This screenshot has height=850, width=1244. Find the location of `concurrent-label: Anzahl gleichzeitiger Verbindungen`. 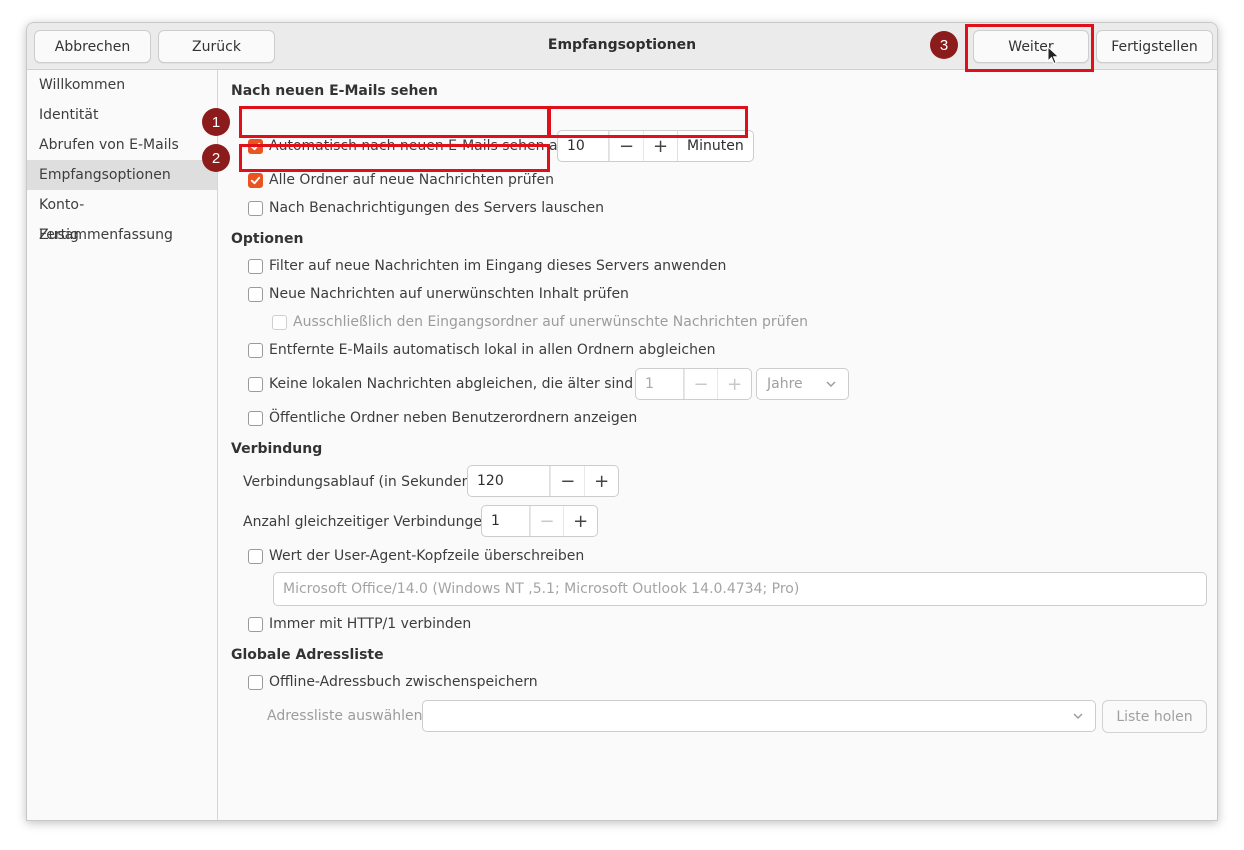

concurrent-label: Anzahl gleichzeitiger Verbindungen is located at coordinates (367, 522).